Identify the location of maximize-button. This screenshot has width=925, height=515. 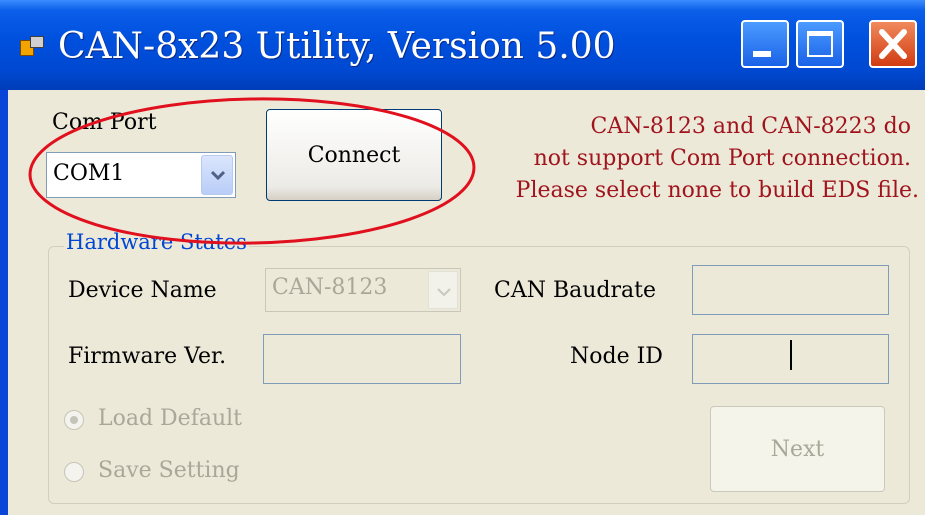
(820, 44).